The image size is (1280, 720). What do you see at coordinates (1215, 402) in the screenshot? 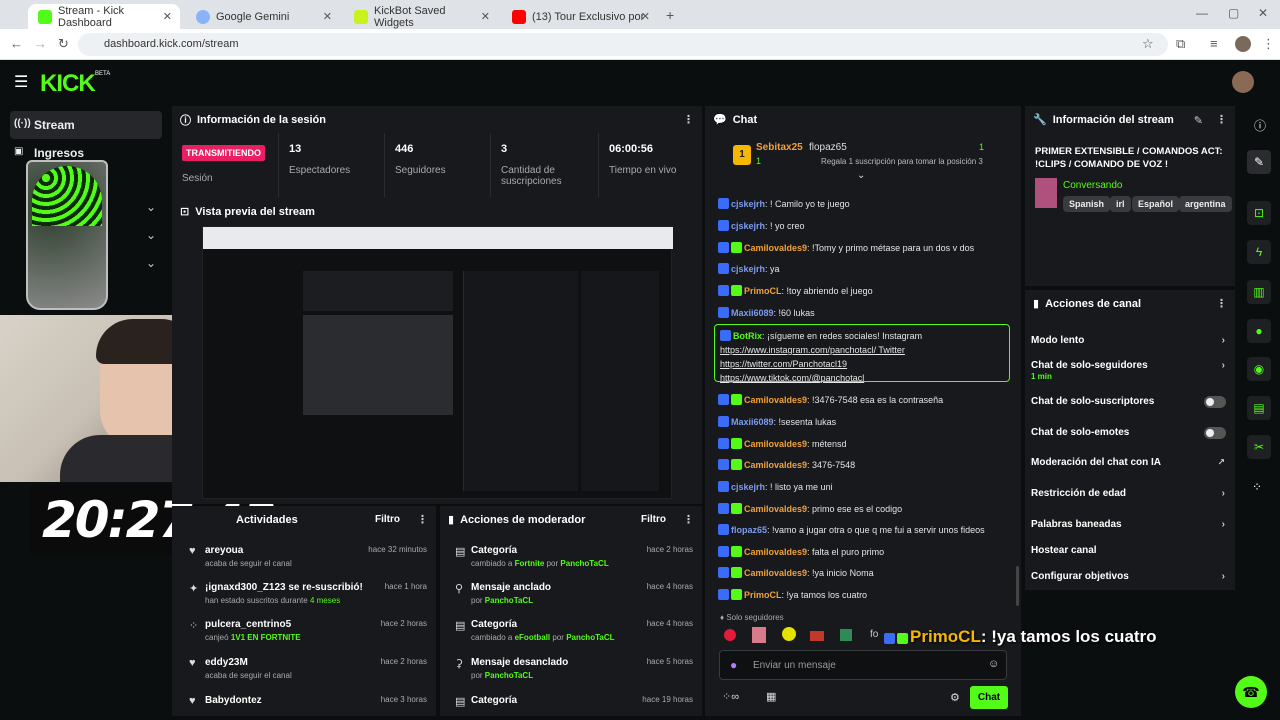
I see `subs-only-toggle` at bounding box center [1215, 402].